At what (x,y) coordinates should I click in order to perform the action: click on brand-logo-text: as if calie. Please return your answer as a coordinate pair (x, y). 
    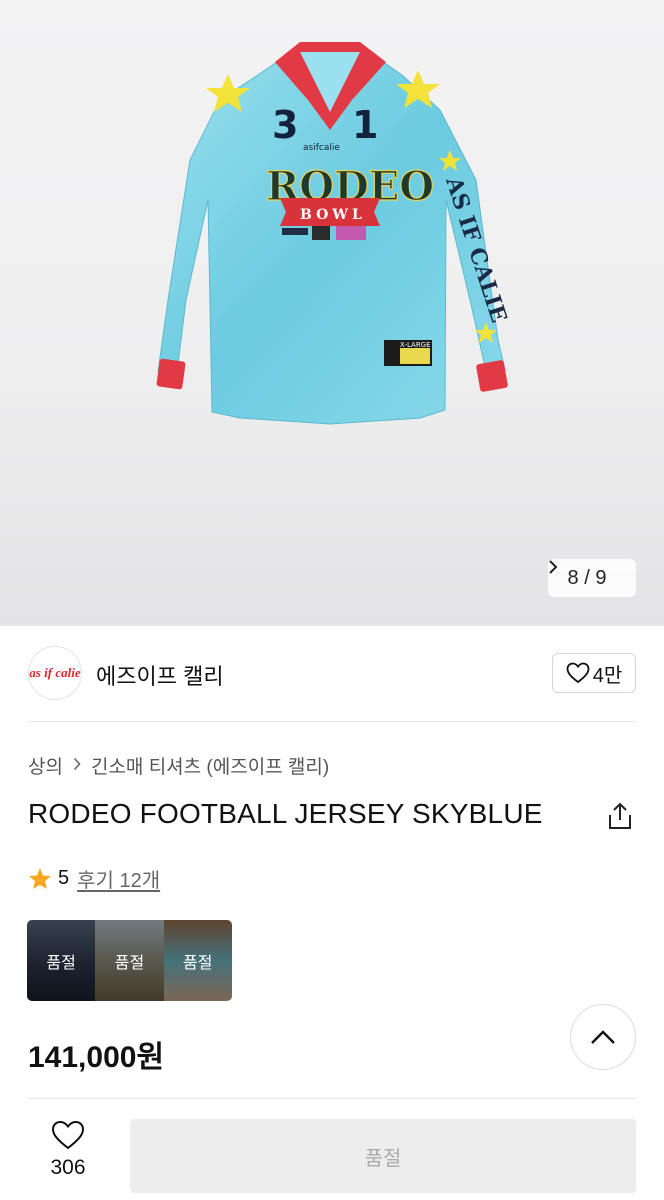
    Looking at the image, I should click on (55, 672).